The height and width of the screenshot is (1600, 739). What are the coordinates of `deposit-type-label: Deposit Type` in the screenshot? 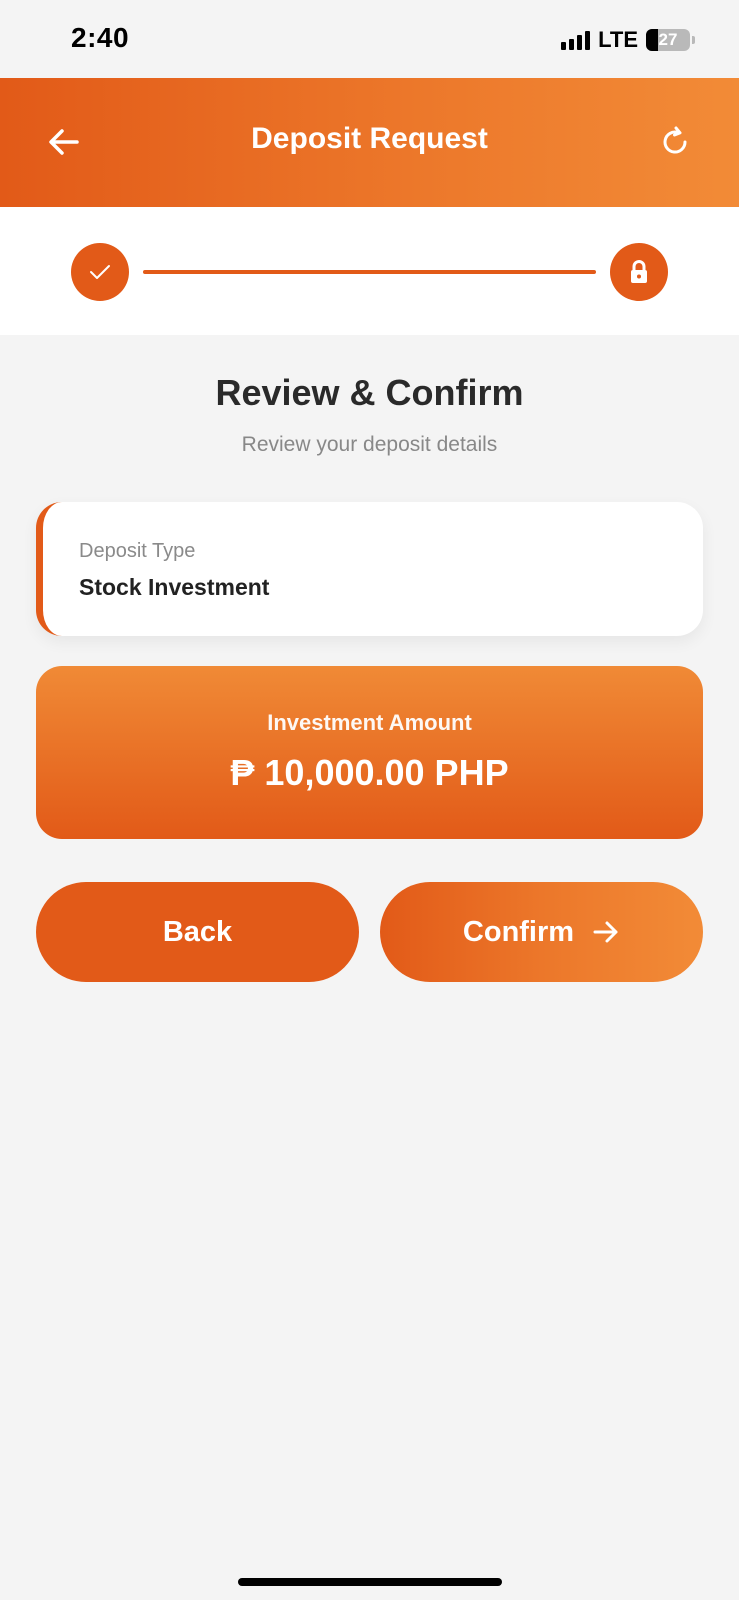 It's located at (137, 551).